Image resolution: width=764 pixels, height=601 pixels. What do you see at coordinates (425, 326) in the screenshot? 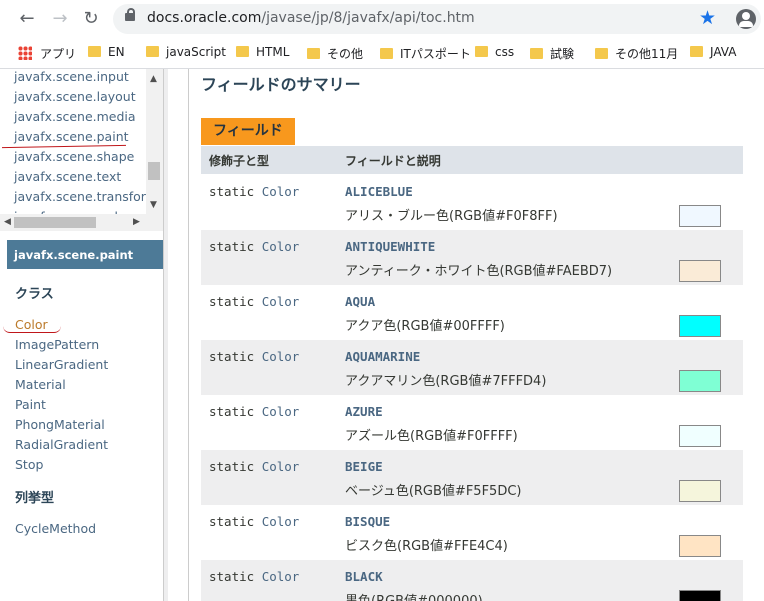
I see `field-description: アクア色(RGB値#00FFFF)` at bounding box center [425, 326].